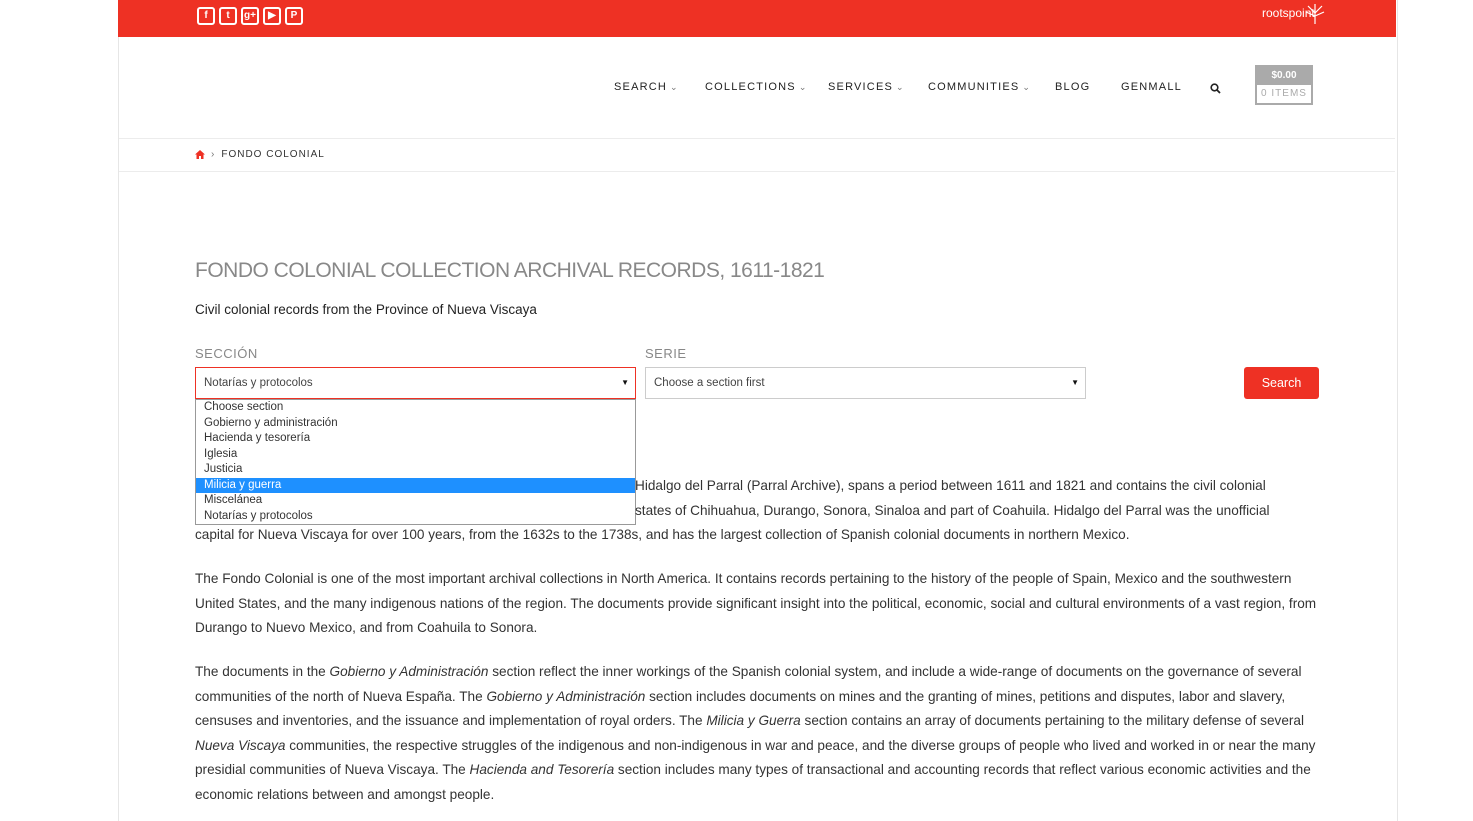 The height and width of the screenshot is (821, 1473). Describe the element at coordinates (1293, 14) in the screenshot. I see `brand-logo: rootspoint` at that location.